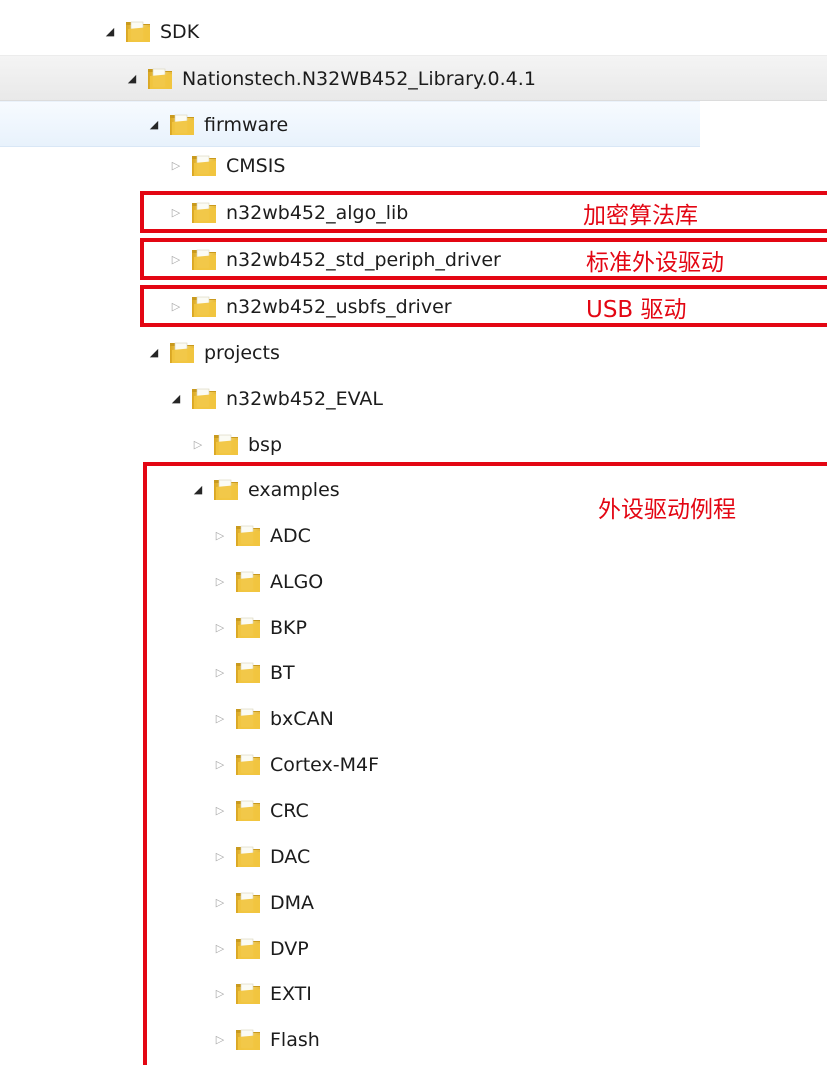  Describe the element at coordinates (350, 124) in the screenshot. I see `tree-row: ◢ firmware` at that location.